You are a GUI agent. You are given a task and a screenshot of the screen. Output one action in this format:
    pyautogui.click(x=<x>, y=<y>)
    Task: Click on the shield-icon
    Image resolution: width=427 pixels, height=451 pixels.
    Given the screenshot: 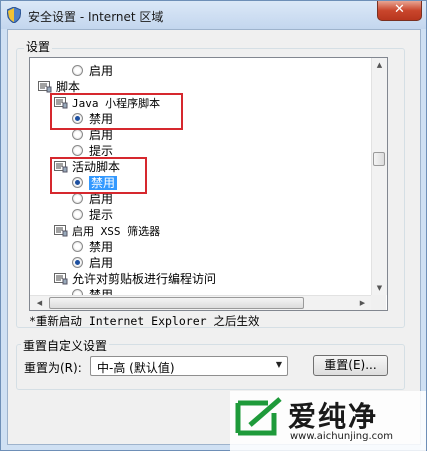 What is the action you would take?
    pyautogui.click(x=14, y=15)
    